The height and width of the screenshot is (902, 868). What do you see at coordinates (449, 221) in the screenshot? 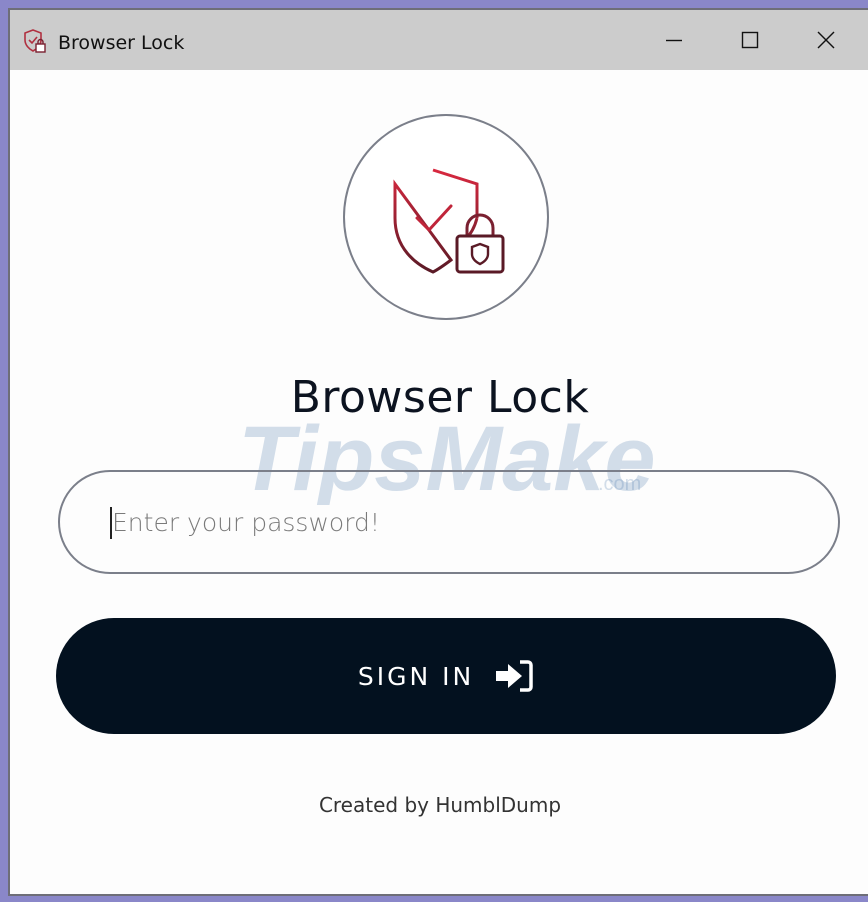
I see `shield-check-lock-icon` at bounding box center [449, 221].